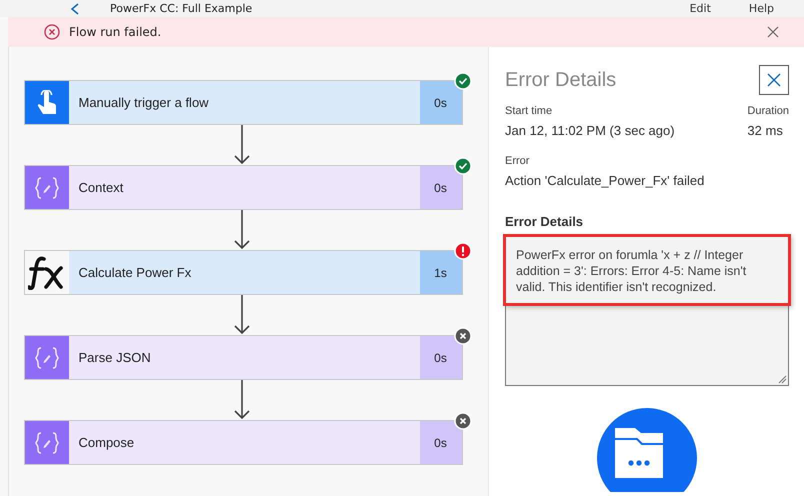  I want to click on flow-step-card: Calculate Power Fx 1s, so click(243, 272).